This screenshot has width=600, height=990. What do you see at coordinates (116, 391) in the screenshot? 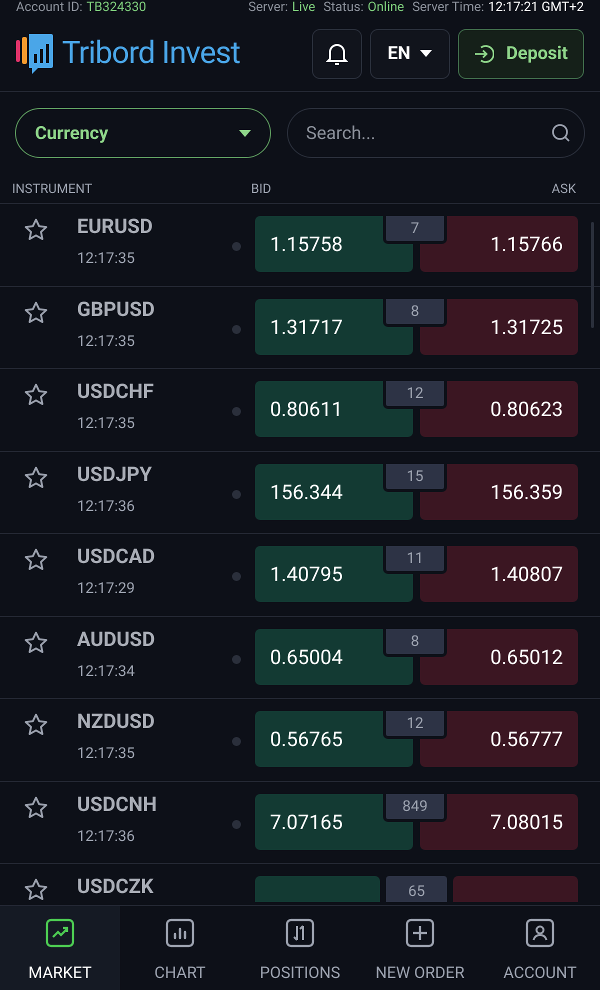
I see `instrument-symbol: USDCHF` at bounding box center [116, 391].